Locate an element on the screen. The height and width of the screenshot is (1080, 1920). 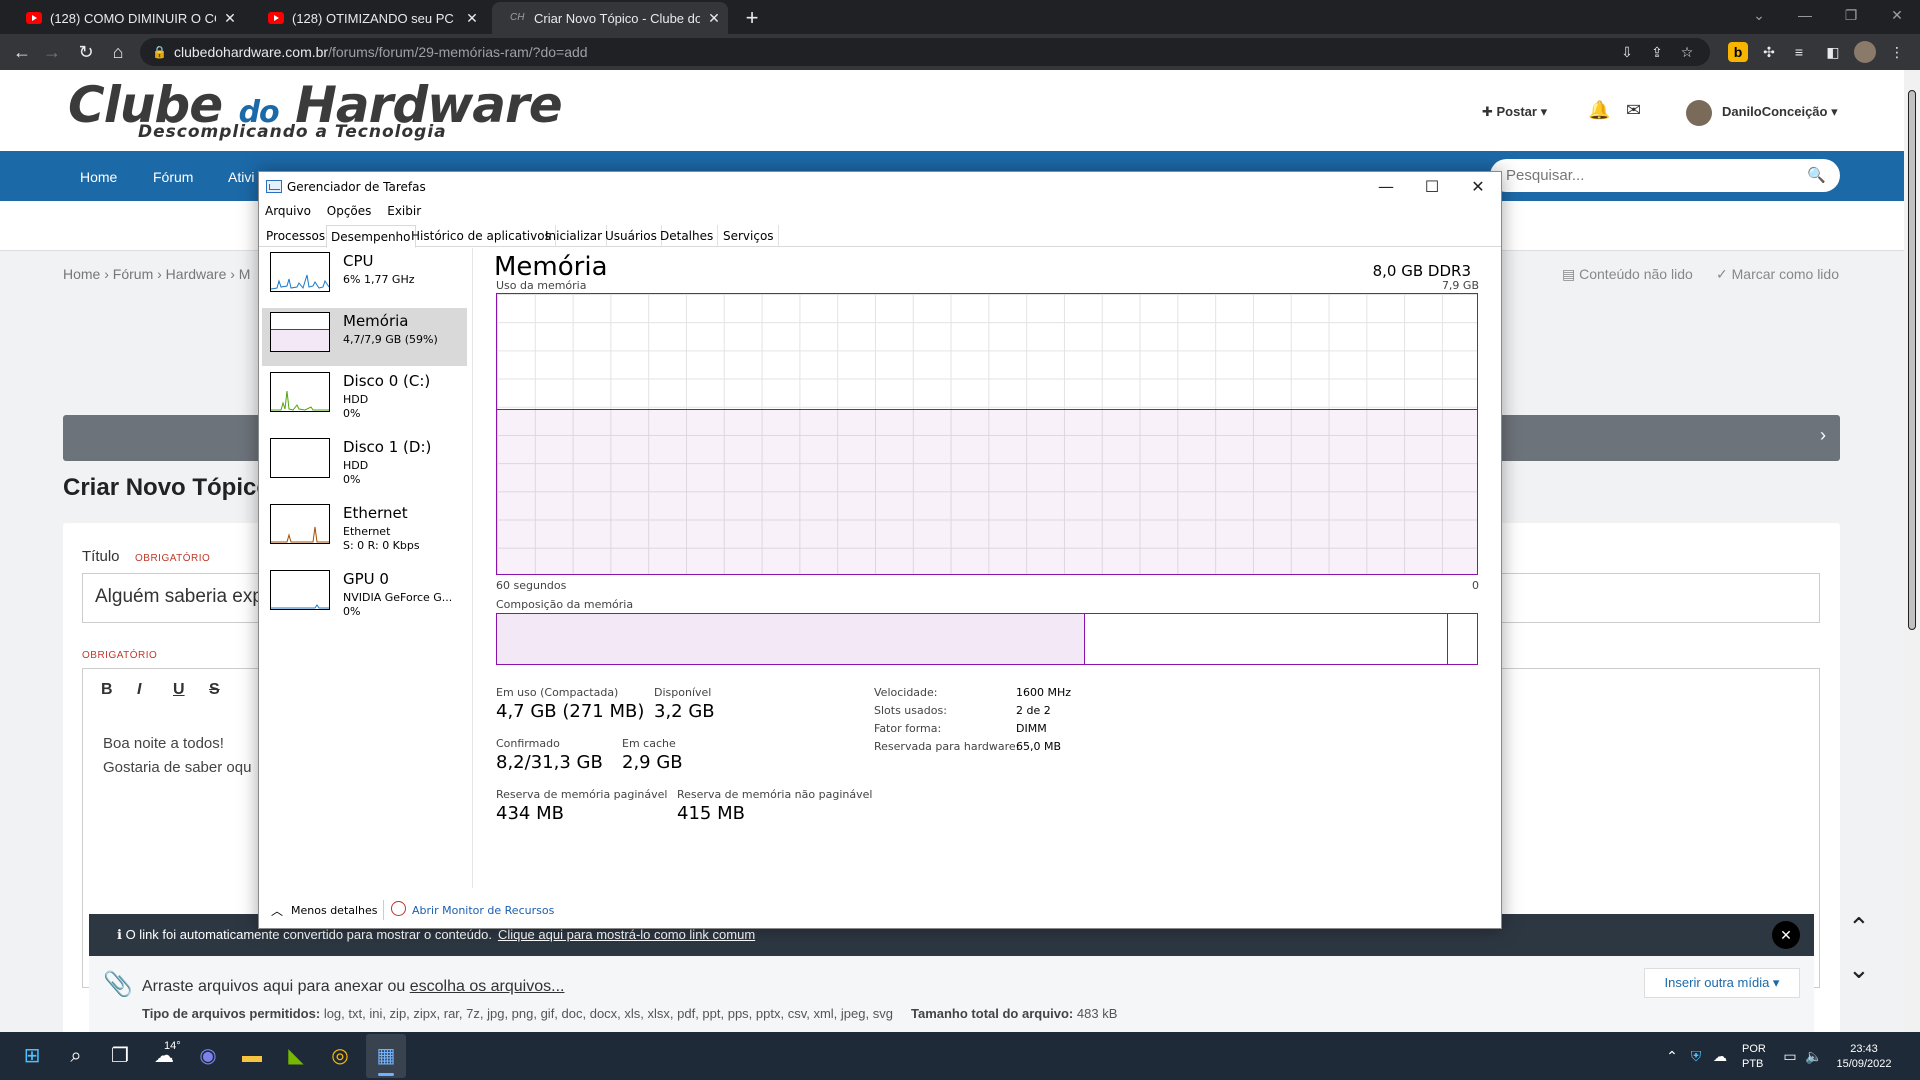
close-window-button: ✕ is located at coordinates (1897, 15).